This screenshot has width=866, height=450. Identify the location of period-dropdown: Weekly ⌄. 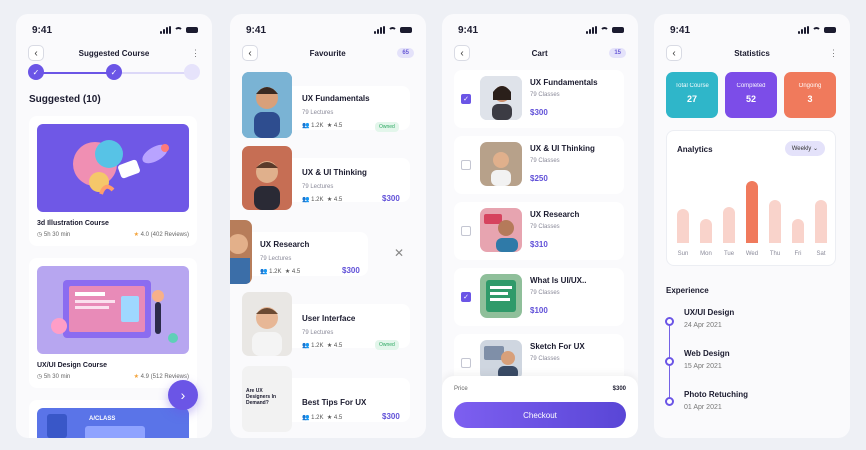
(804, 148).